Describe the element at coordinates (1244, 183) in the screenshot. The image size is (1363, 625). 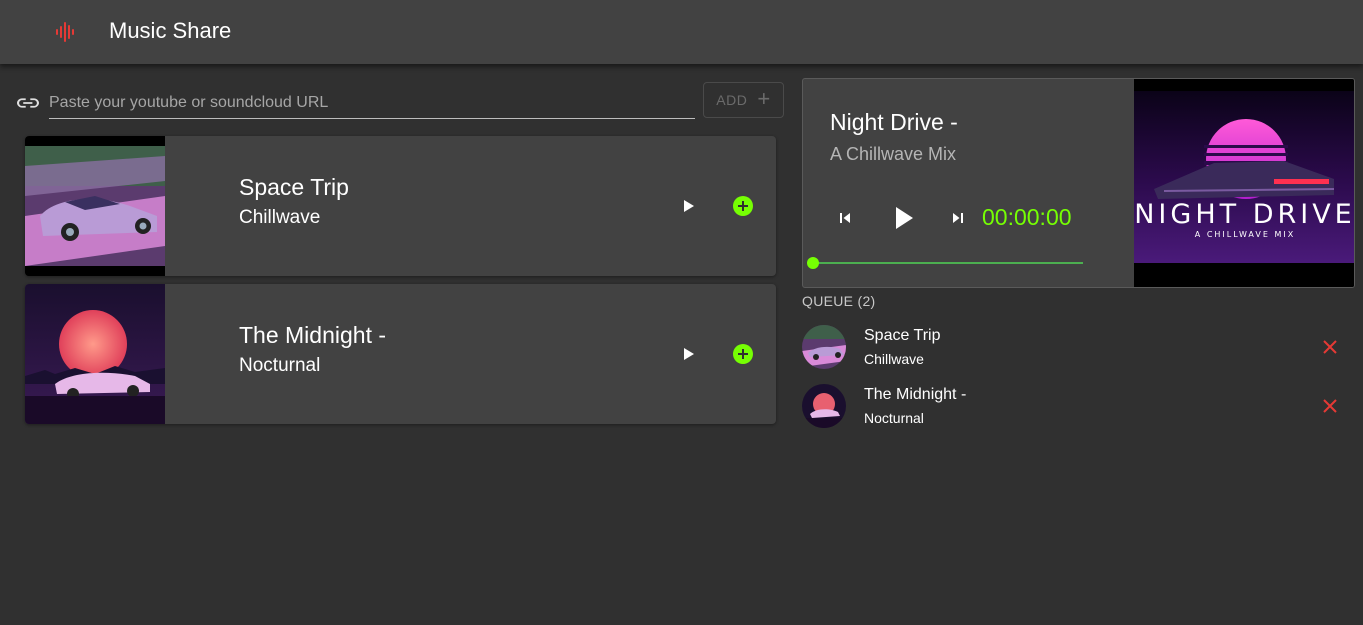
I see `album-cover-art: NIGHT DRIVE A CHILLWAVE MIX` at that location.